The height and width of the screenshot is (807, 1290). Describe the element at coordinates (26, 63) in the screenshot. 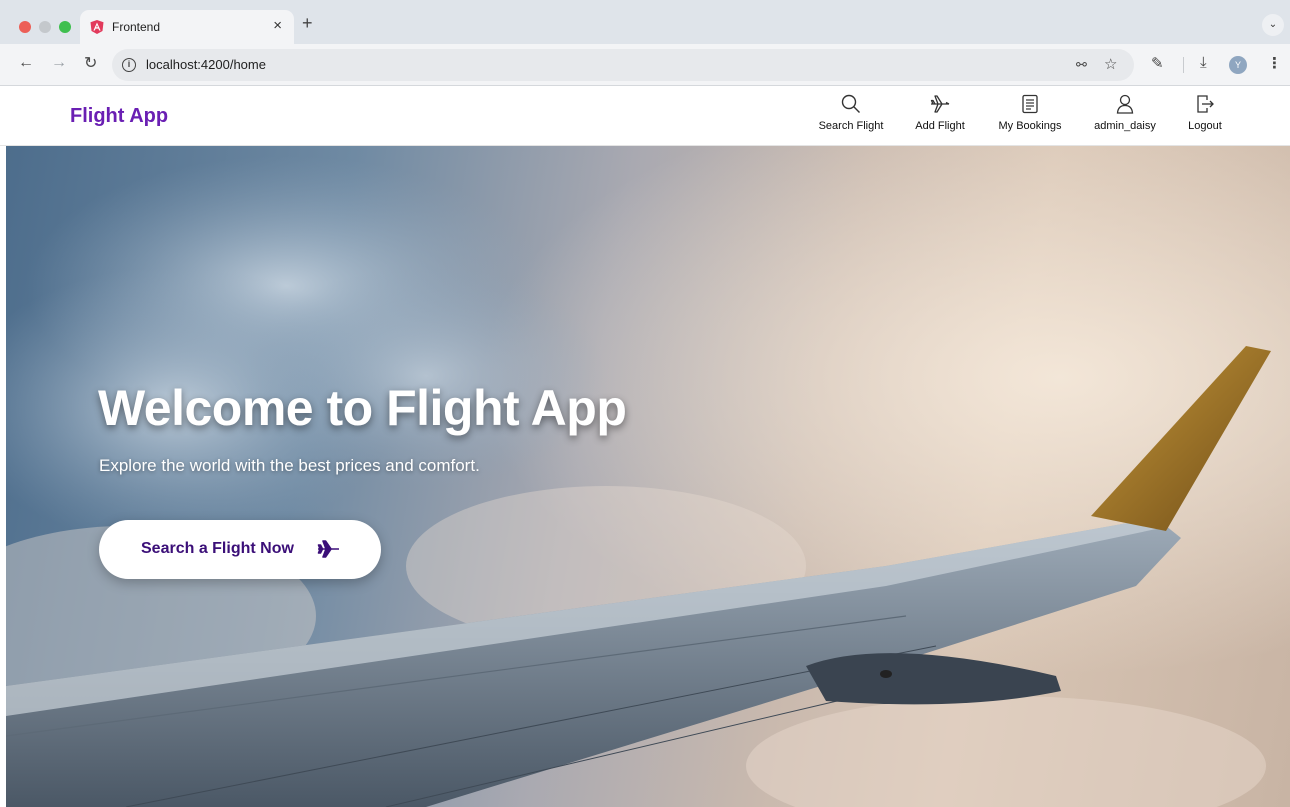

I see `back-icon: ←` at that location.